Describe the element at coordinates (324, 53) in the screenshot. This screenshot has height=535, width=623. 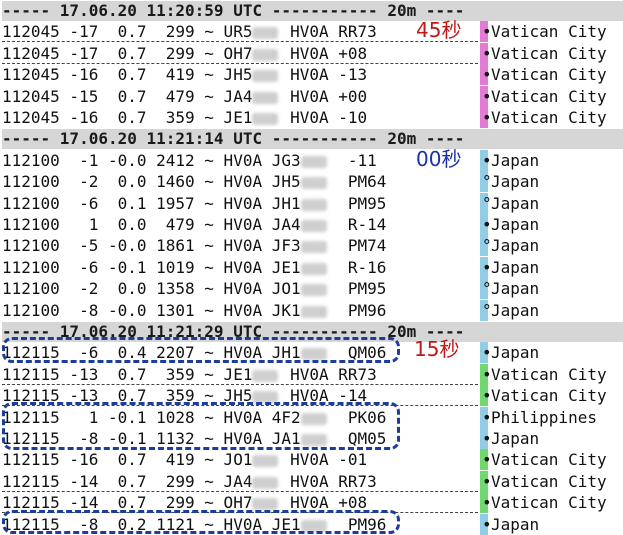
I see `message-suffix: HV0A +08` at that location.